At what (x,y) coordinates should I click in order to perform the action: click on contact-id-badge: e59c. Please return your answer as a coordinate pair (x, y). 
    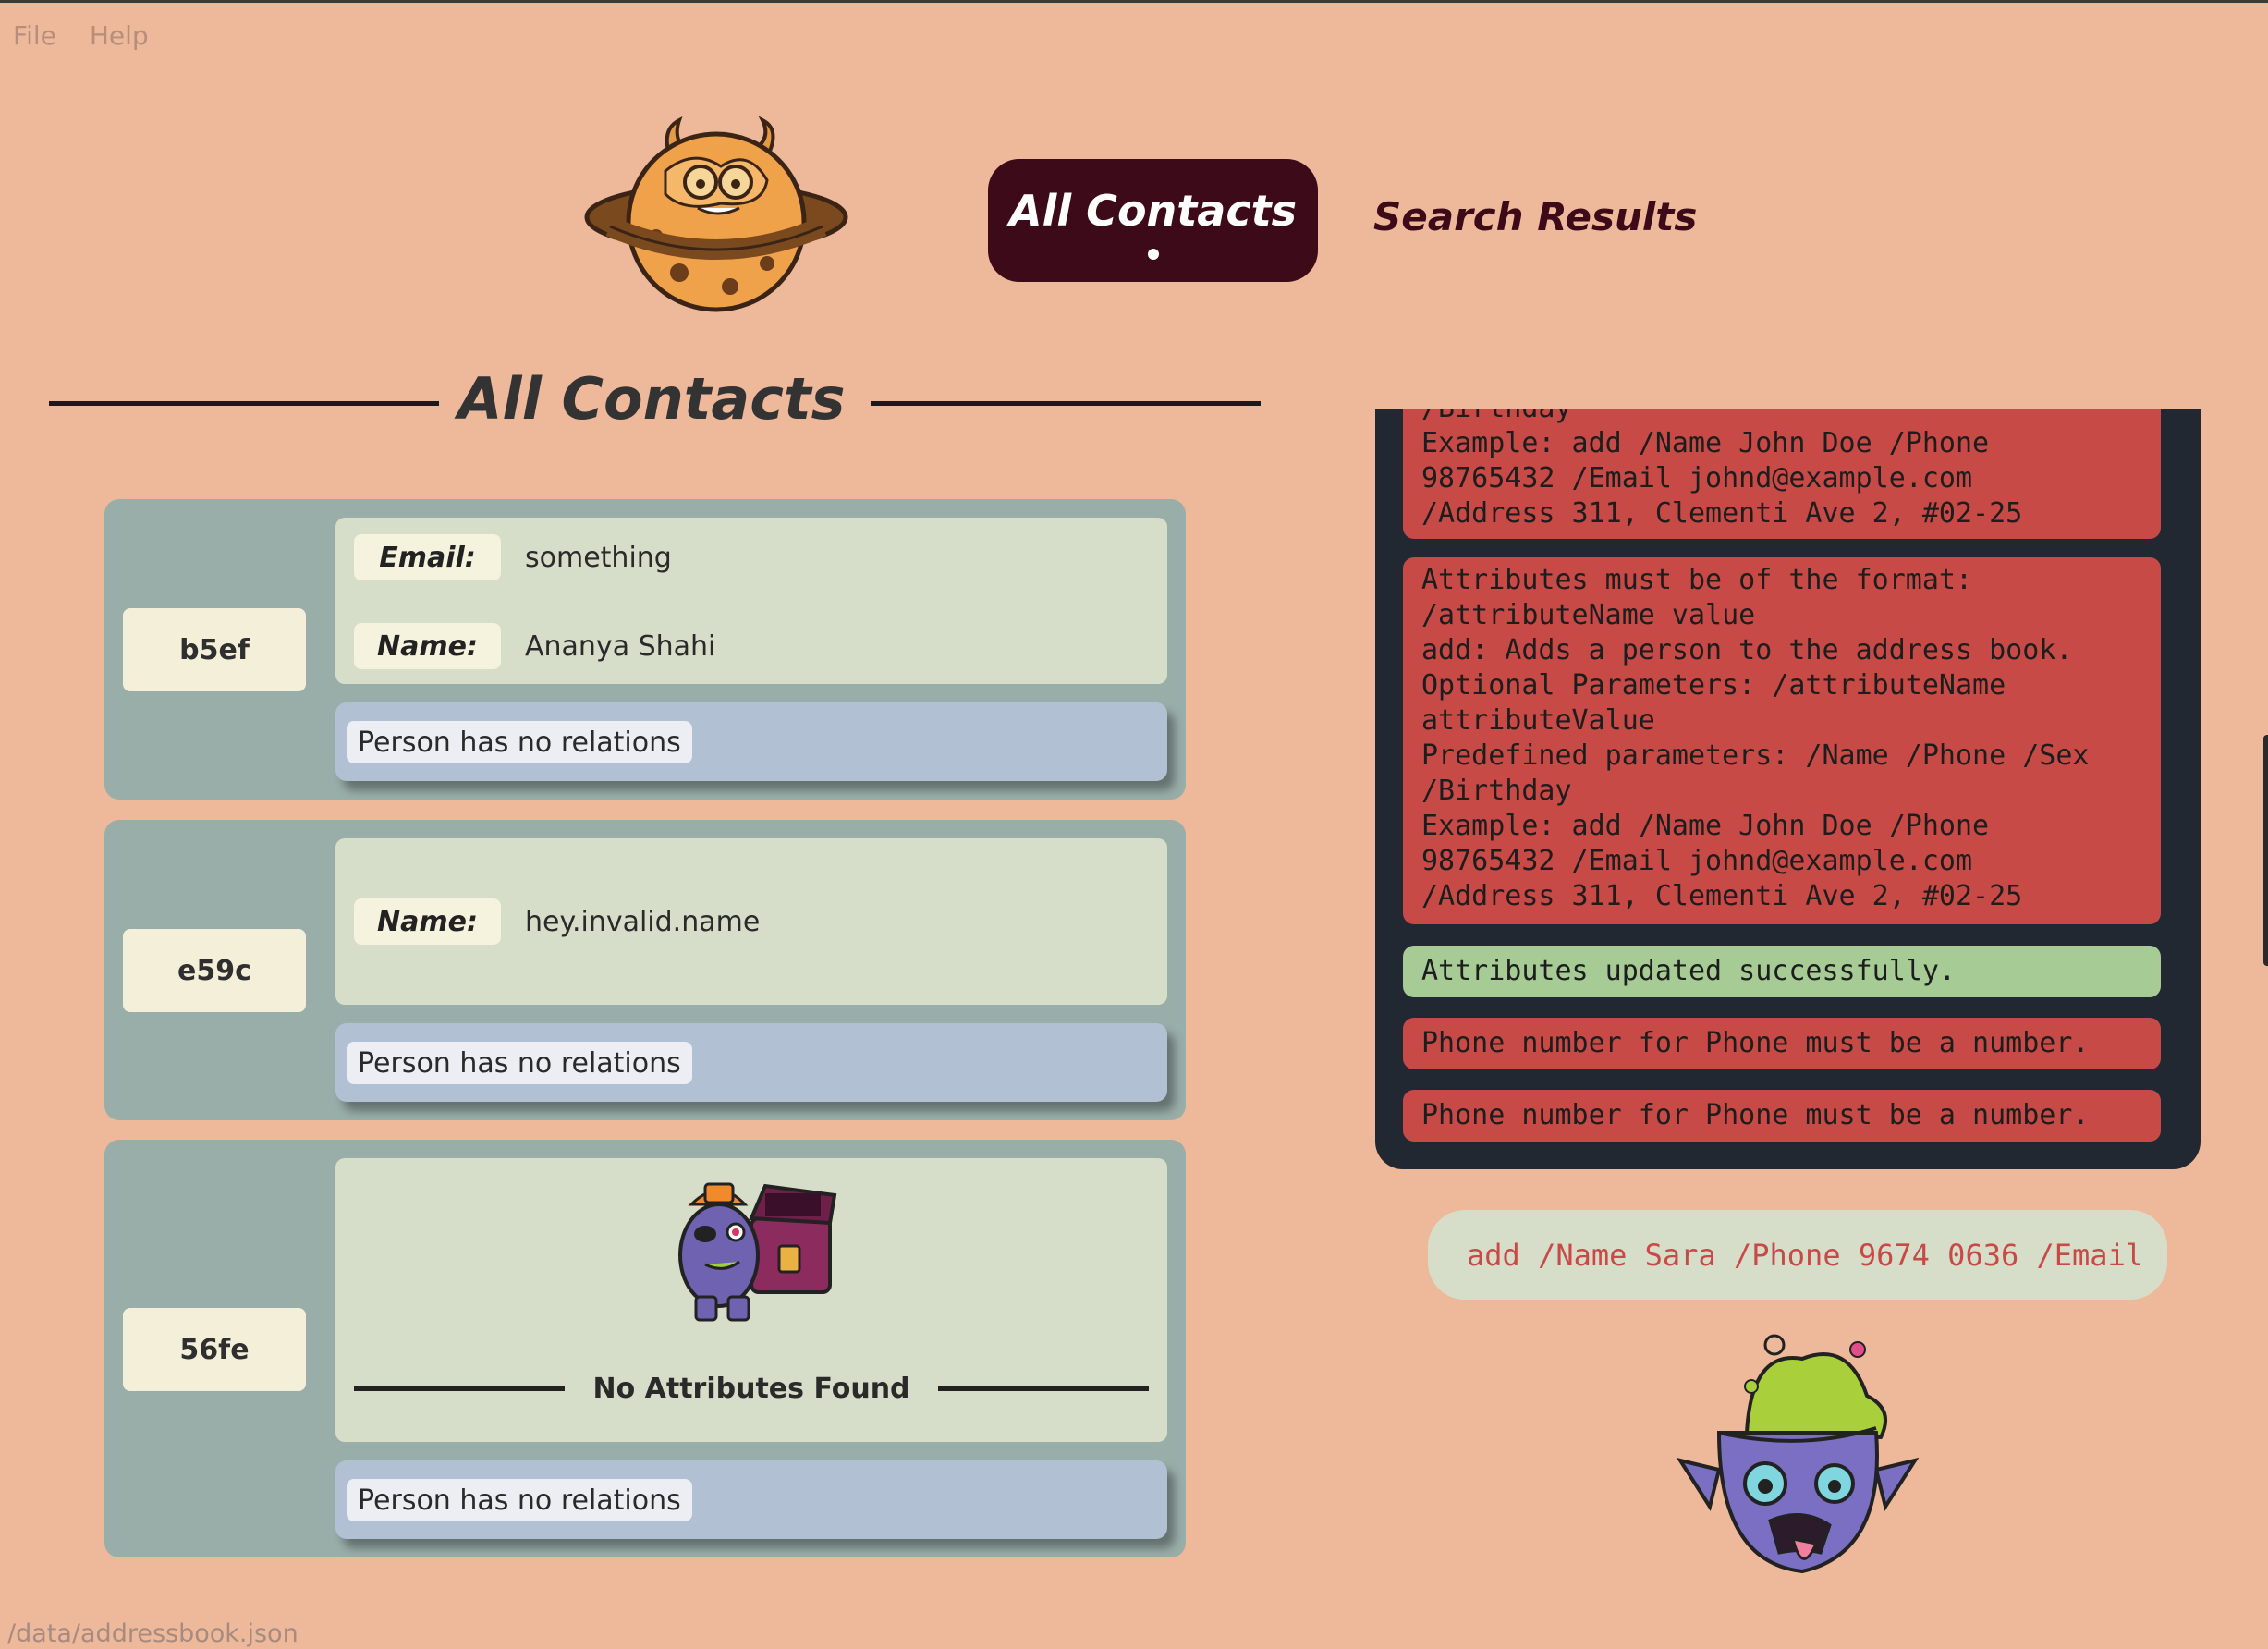
    Looking at the image, I should click on (215, 970).